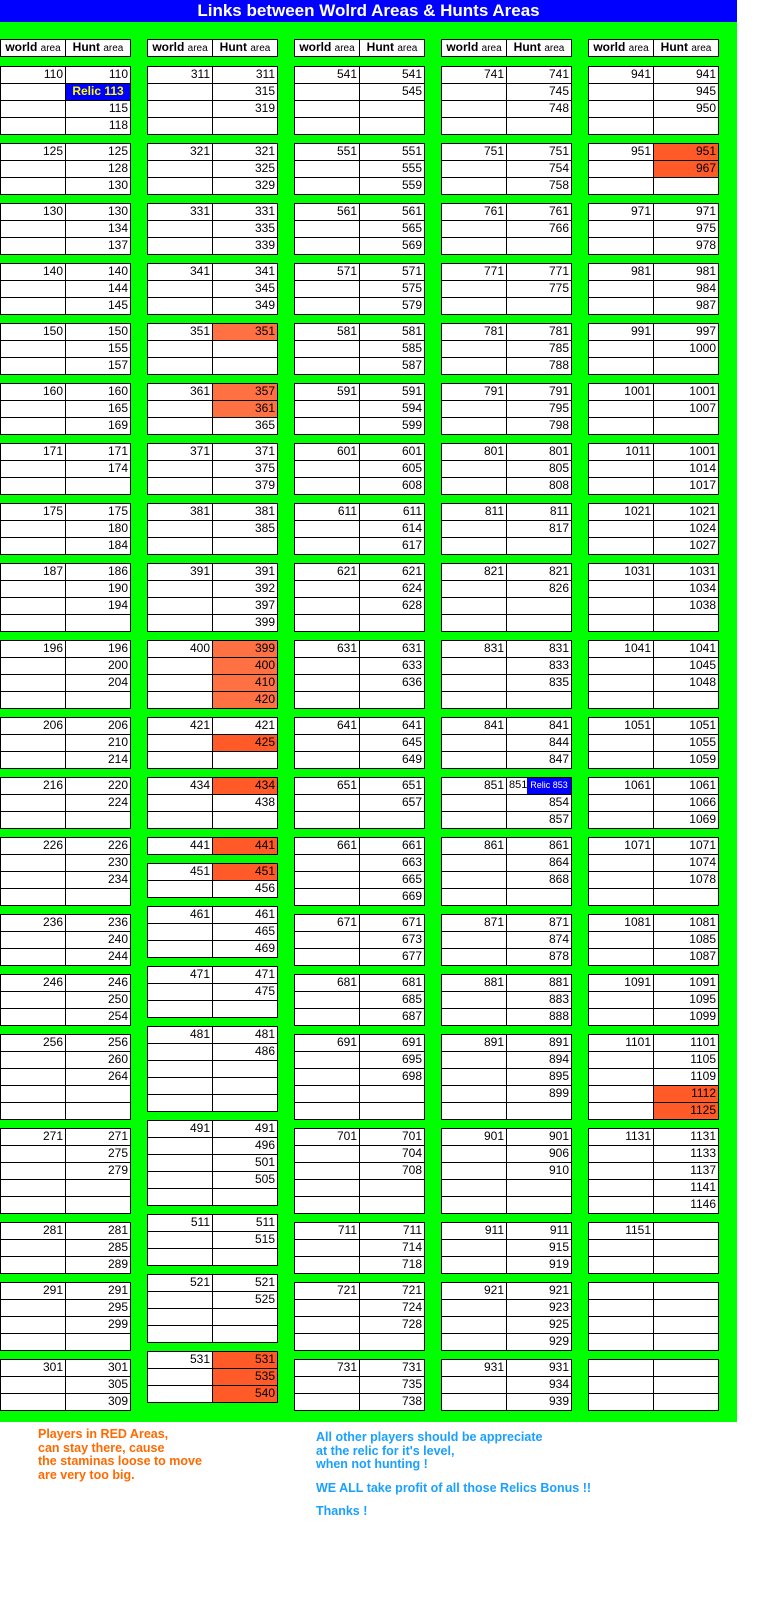  What do you see at coordinates (98, 760) in the screenshot?
I see `hunt-area-cell: 214` at bounding box center [98, 760].